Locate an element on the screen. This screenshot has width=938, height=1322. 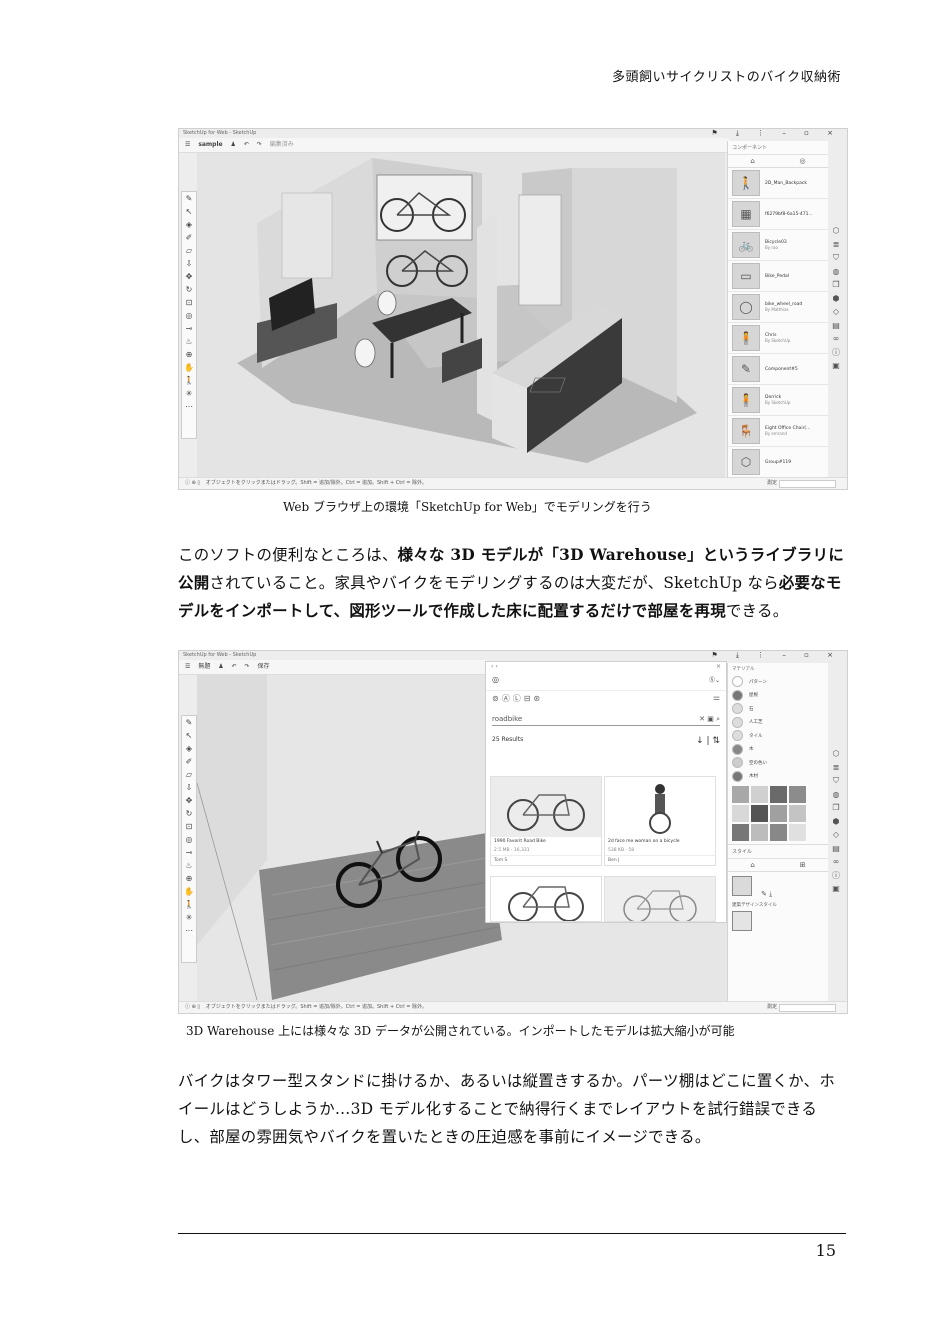
file-name: 無題 is located at coordinates (204, 666).